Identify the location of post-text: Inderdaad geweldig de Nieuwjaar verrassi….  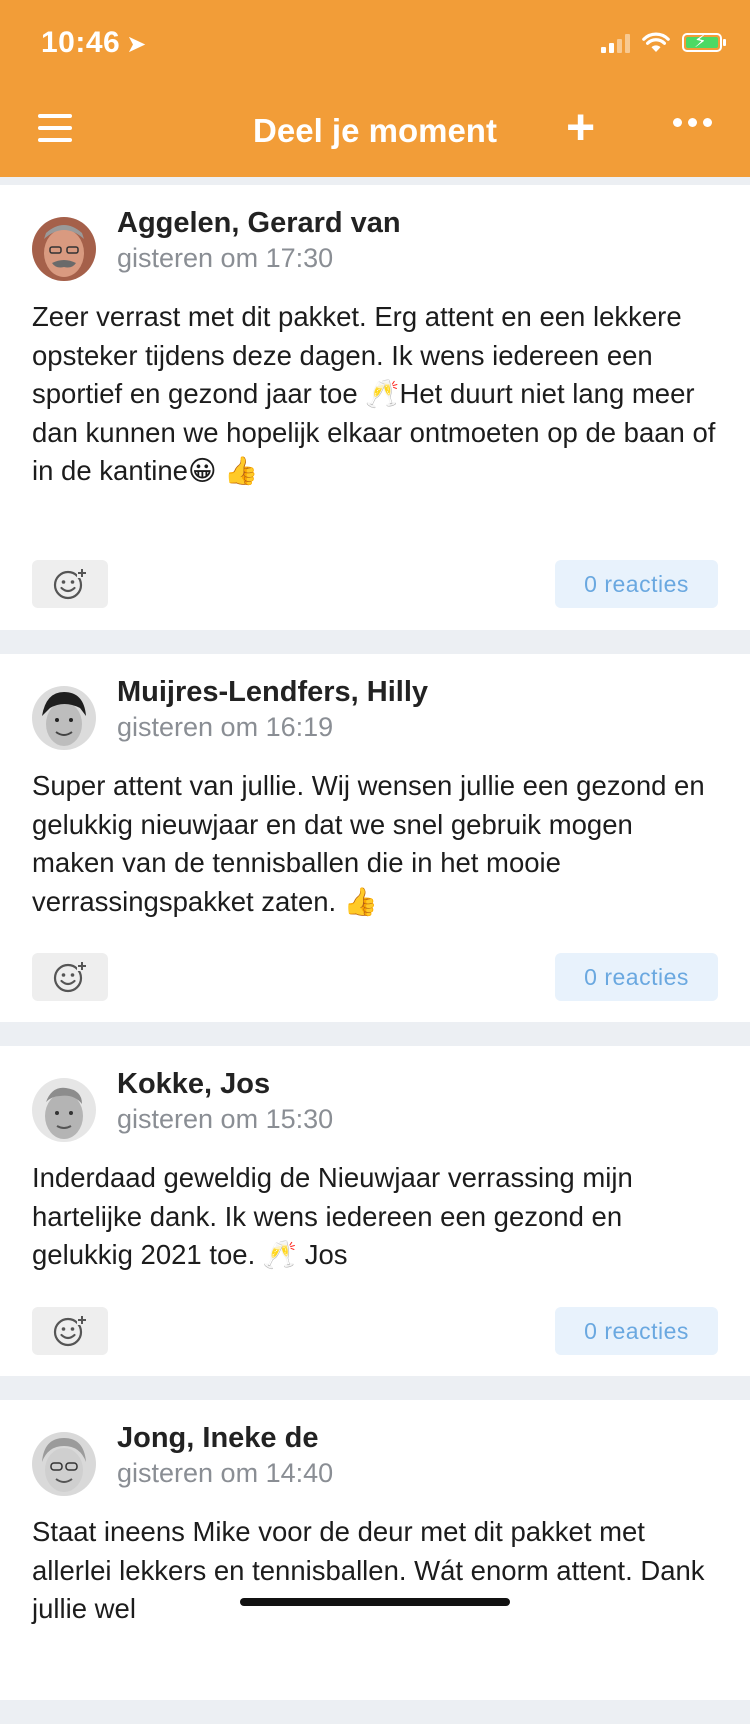
(332, 1216).